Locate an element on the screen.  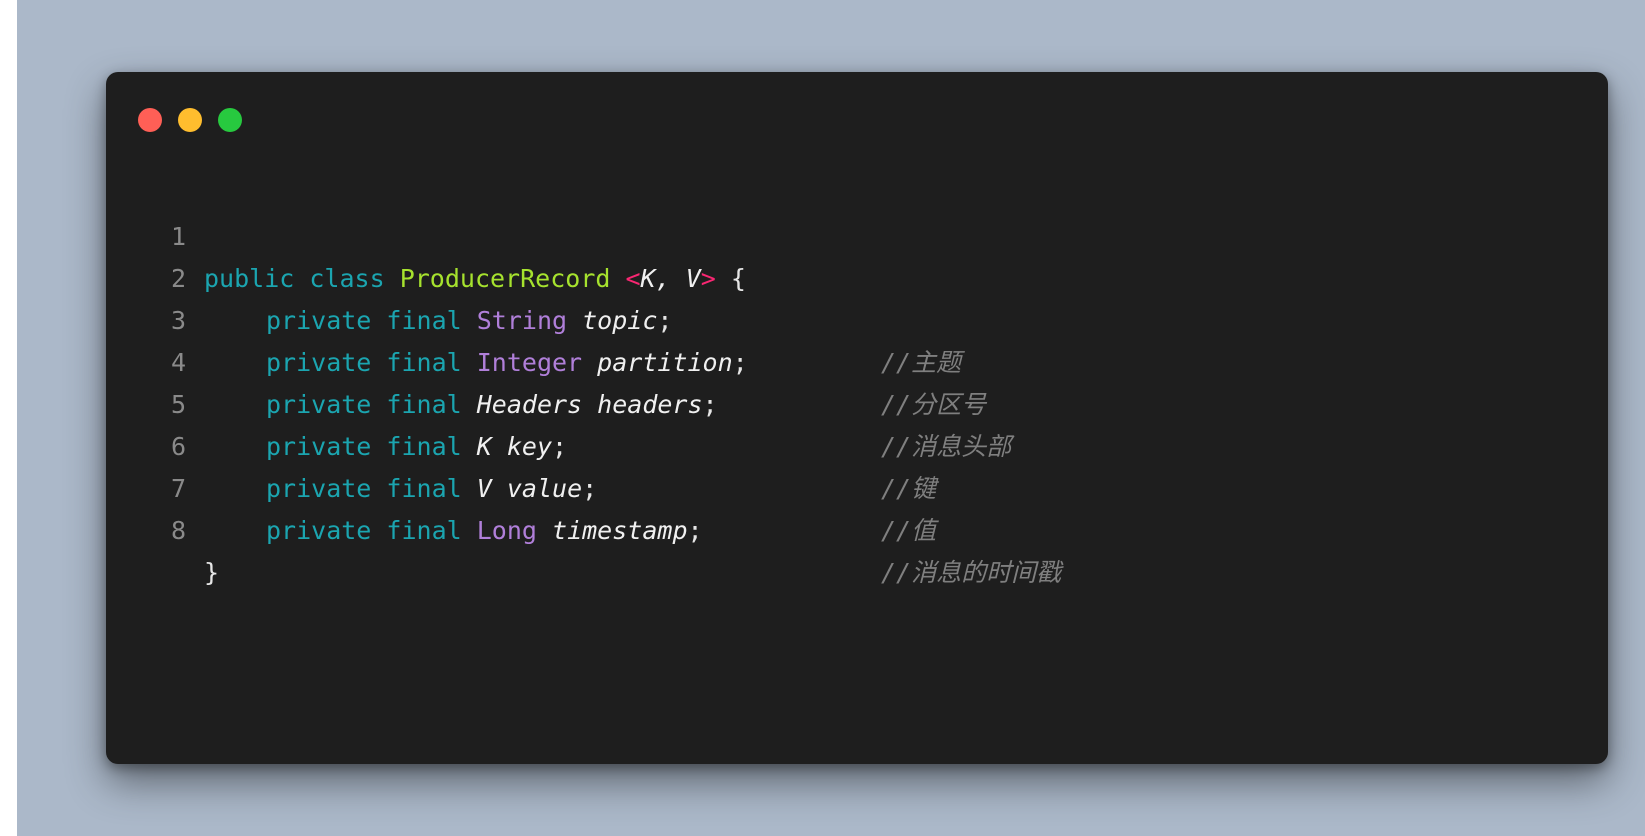
semicolon: ; is located at coordinates (695, 530).